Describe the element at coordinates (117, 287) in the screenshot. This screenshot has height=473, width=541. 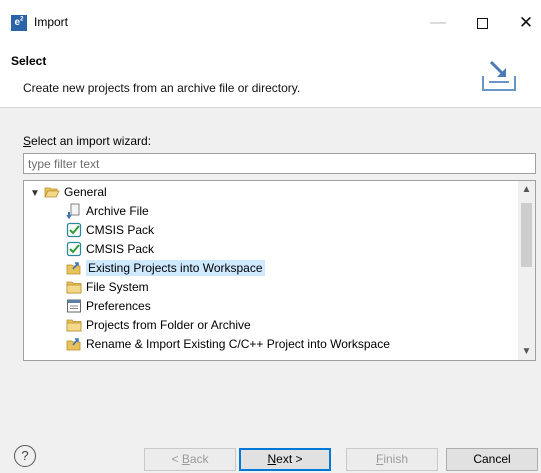
I see `tree-item-label: File System` at that location.